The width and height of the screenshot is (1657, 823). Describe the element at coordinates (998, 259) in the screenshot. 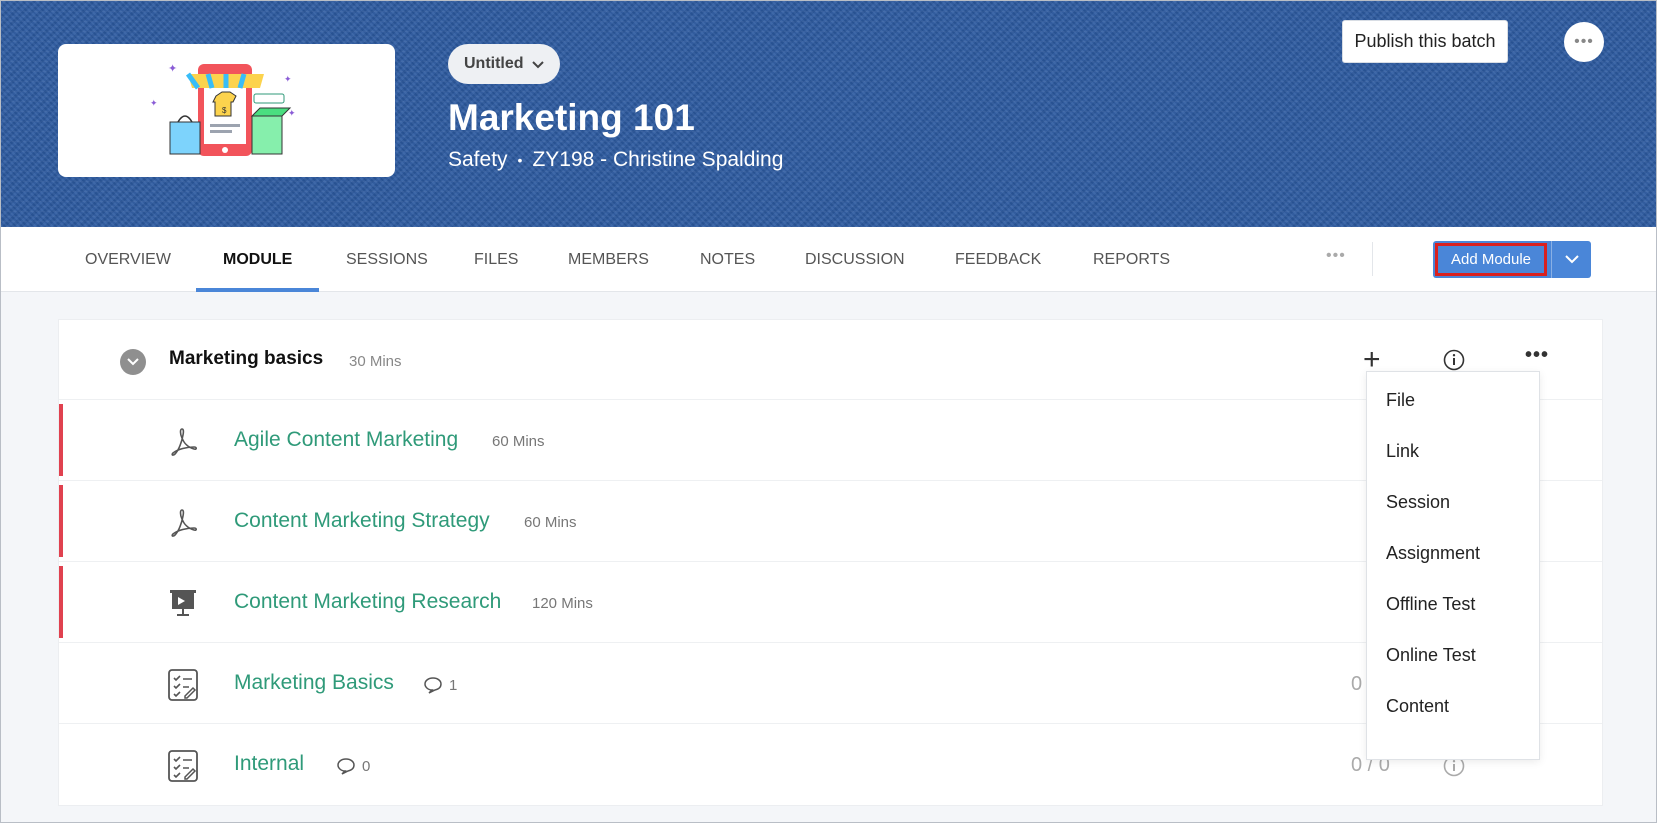

I see `tab-feedback: FEEDBACK` at that location.